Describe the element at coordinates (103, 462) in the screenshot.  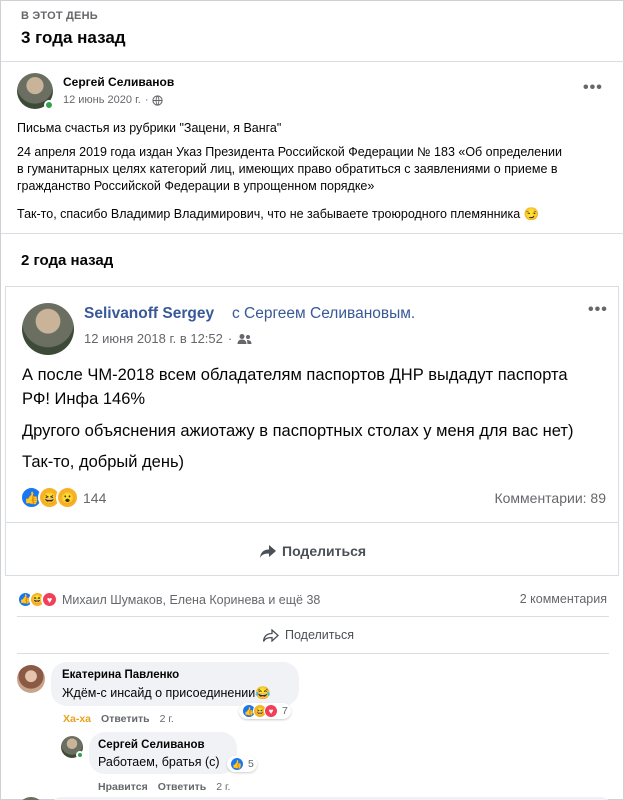
I see `shared-text-line: Так-то, добрый день)` at that location.